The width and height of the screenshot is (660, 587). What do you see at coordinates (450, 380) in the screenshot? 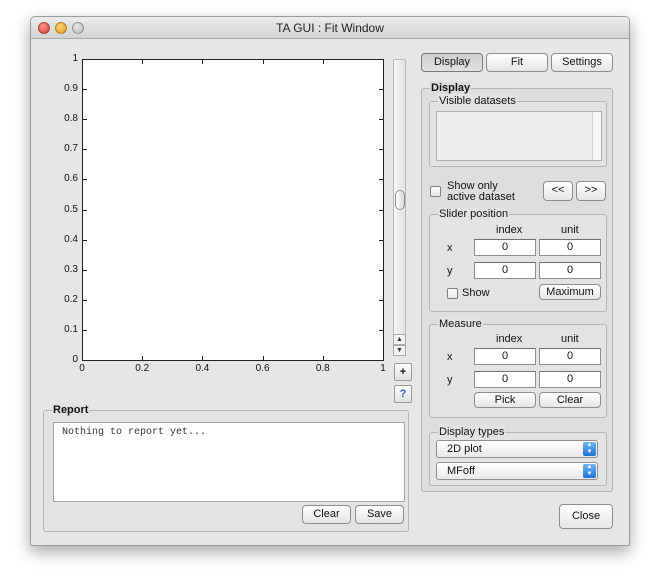
I see `measure-y-label: y` at bounding box center [450, 380].